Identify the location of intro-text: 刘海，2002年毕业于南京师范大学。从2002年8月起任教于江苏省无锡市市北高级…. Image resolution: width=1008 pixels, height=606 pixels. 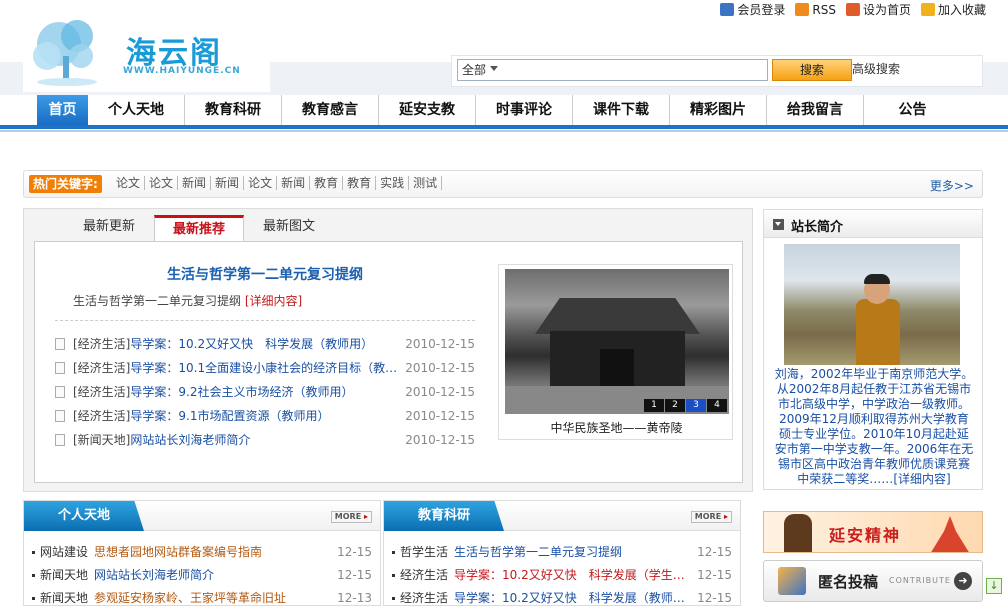
(874, 426).